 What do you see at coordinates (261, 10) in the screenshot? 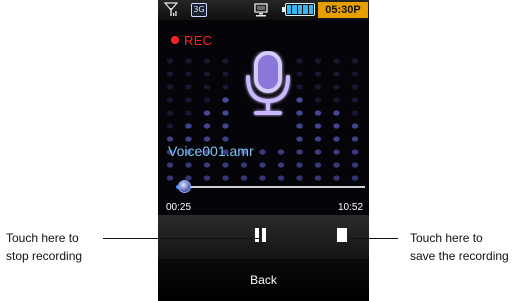
I see `pc-connection-icon` at bounding box center [261, 10].